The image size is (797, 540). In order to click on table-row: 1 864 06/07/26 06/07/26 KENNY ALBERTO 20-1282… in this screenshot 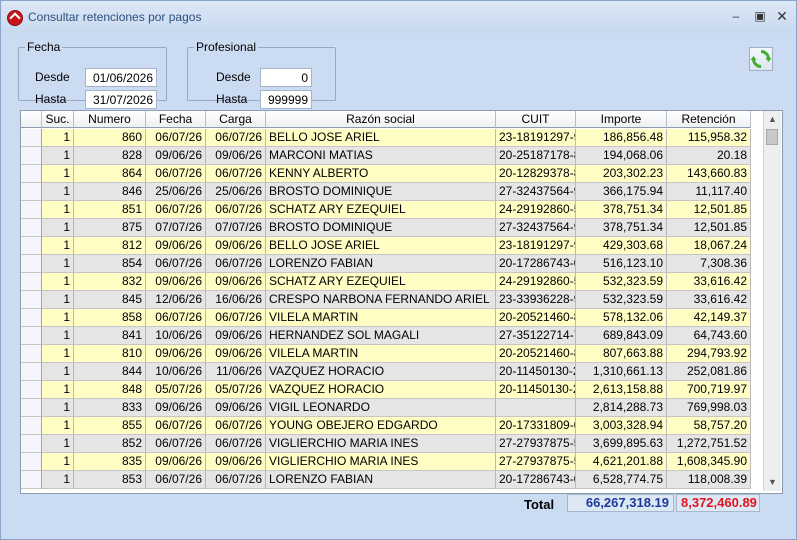, I will do `click(392, 174)`.